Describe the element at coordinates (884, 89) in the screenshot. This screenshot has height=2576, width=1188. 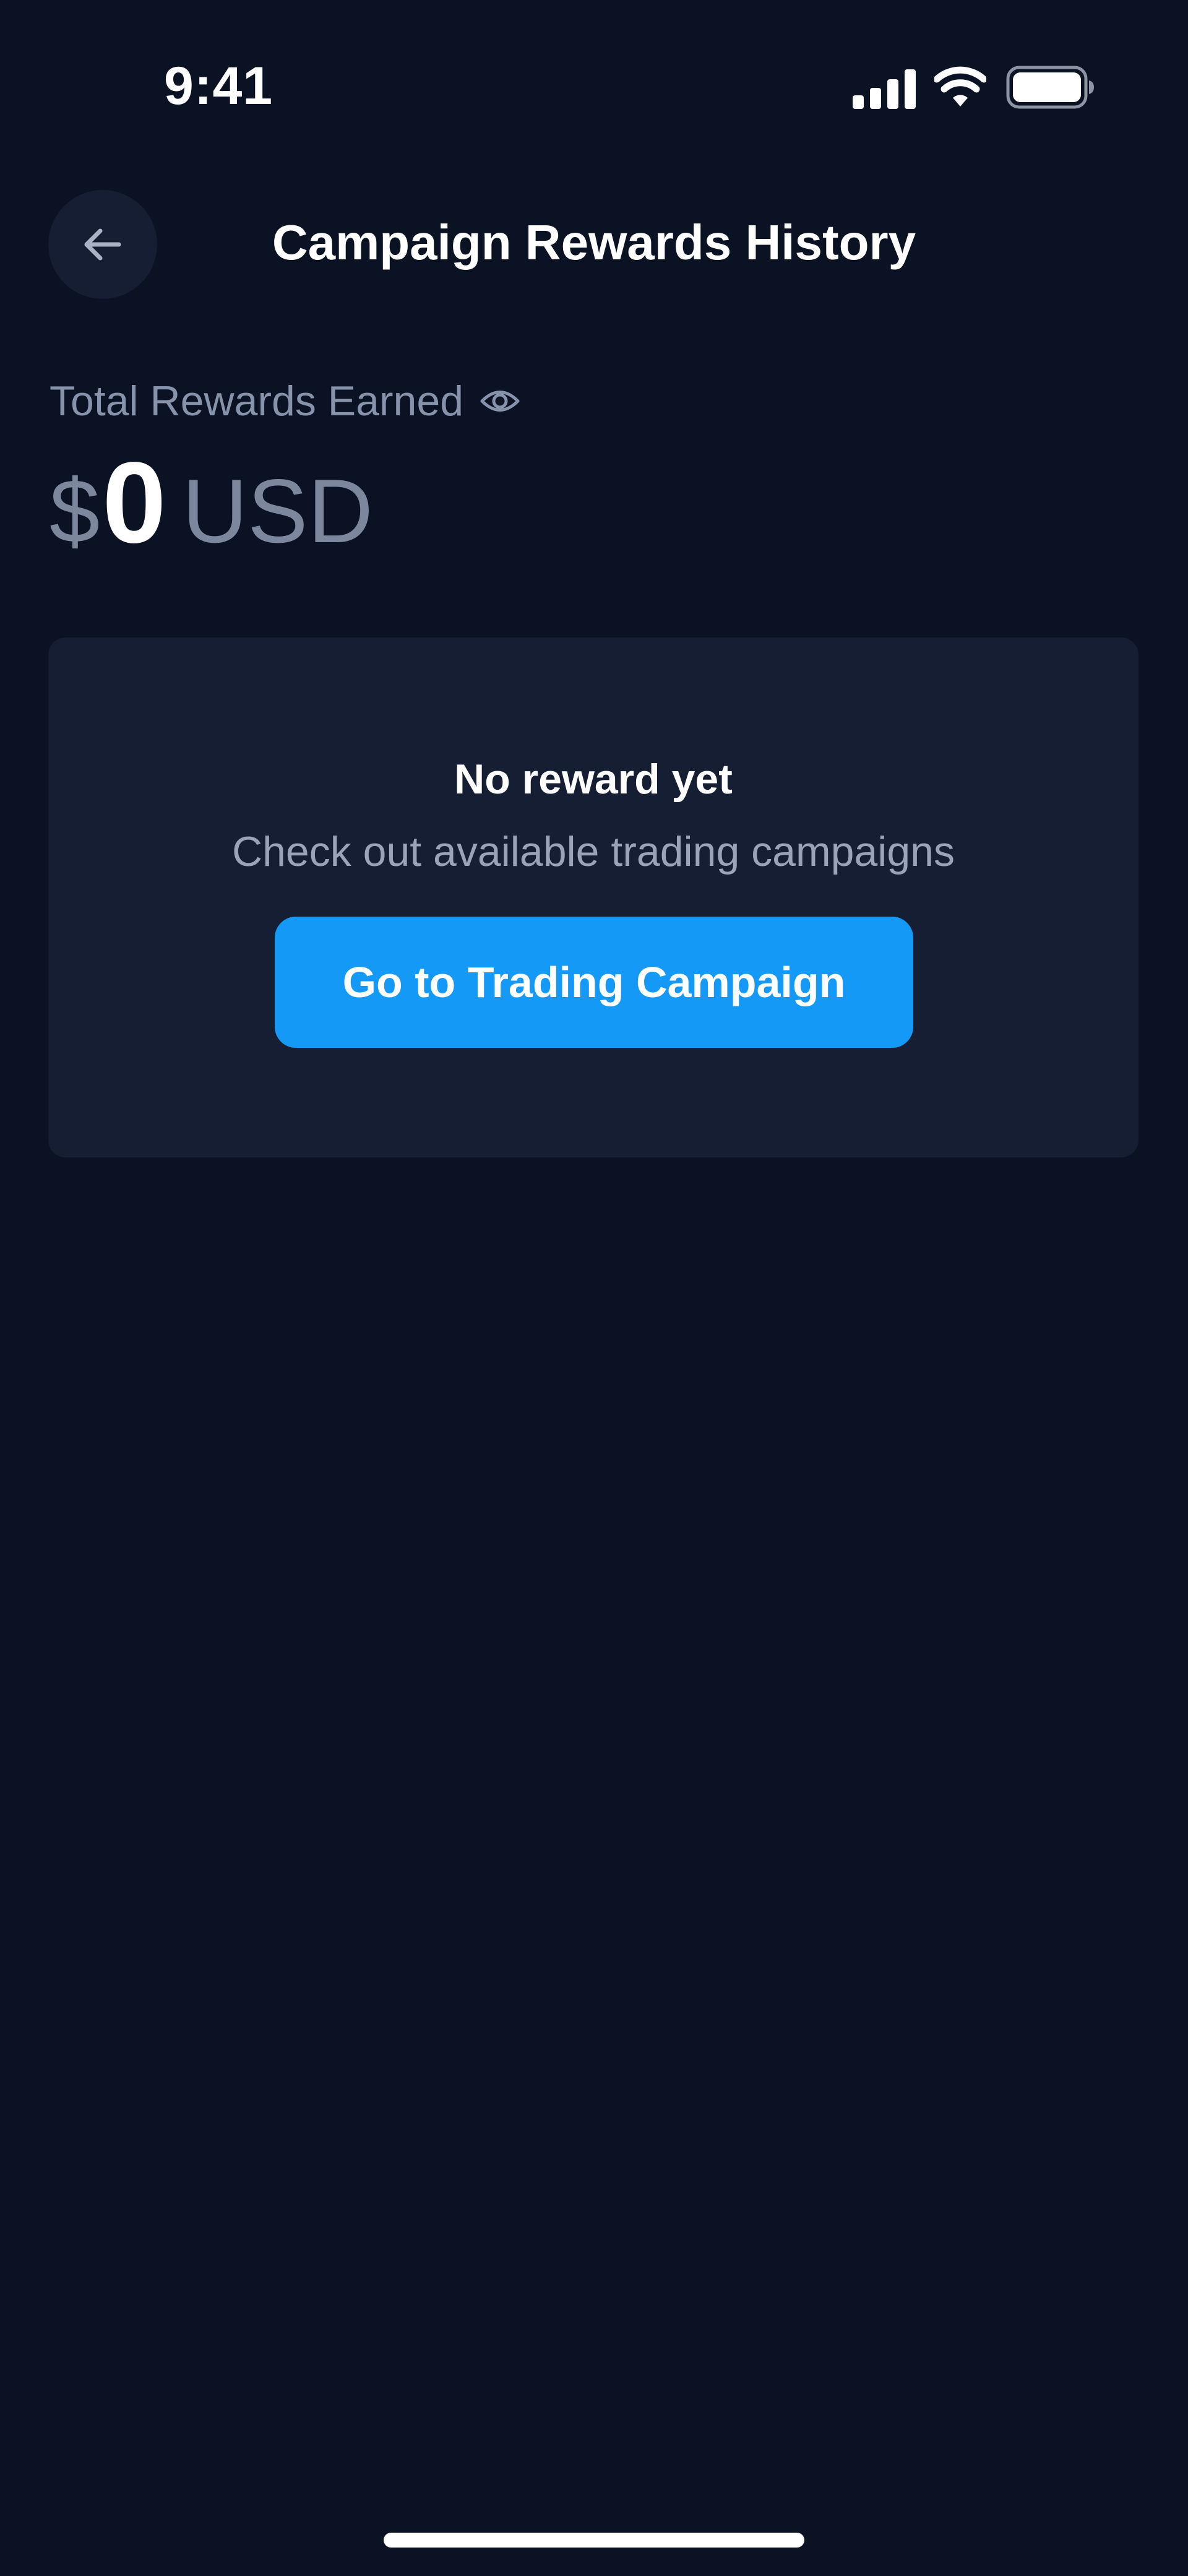
I see `signal-icon` at that location.